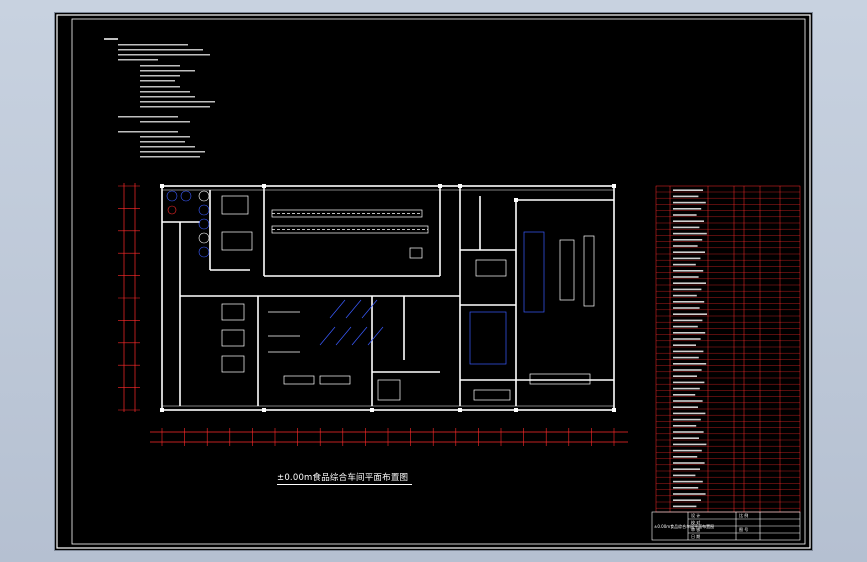 The height and width of the screenshot is (562, 867). I want to click on processing-equipment-lower, so click(311, 350).